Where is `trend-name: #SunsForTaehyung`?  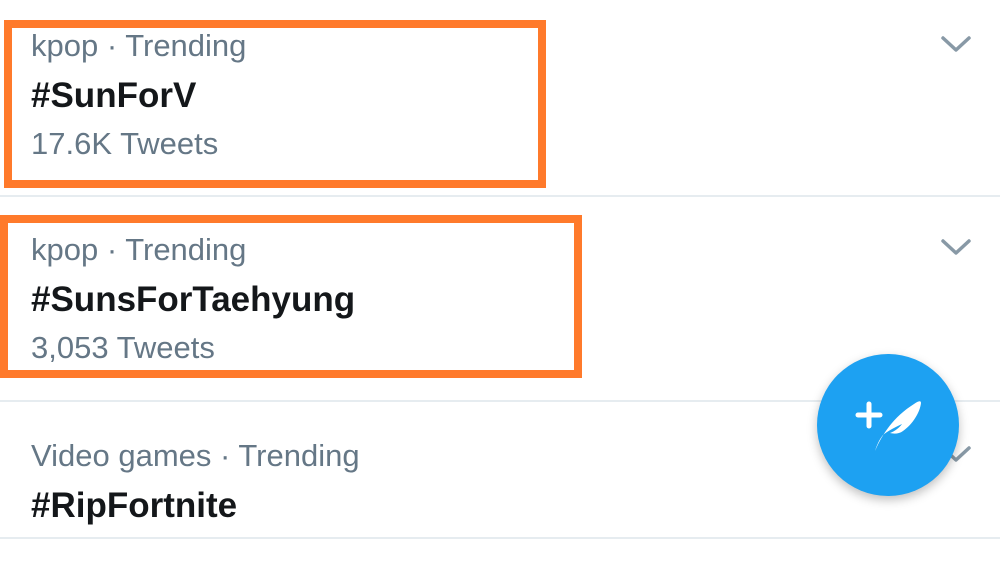 trend-name: #SunsForTaehyung is located at coordinates (193, 299).